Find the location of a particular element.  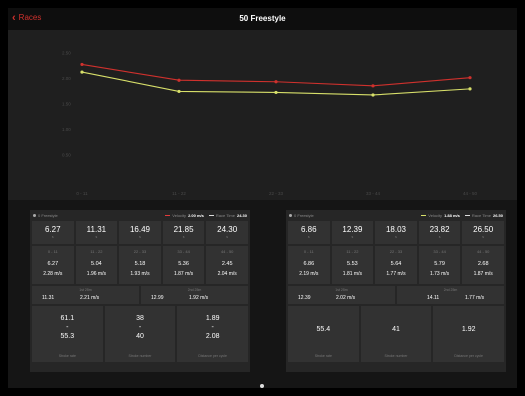

segment-speed: 1.81 m/s is located at coordinates (352, 274).